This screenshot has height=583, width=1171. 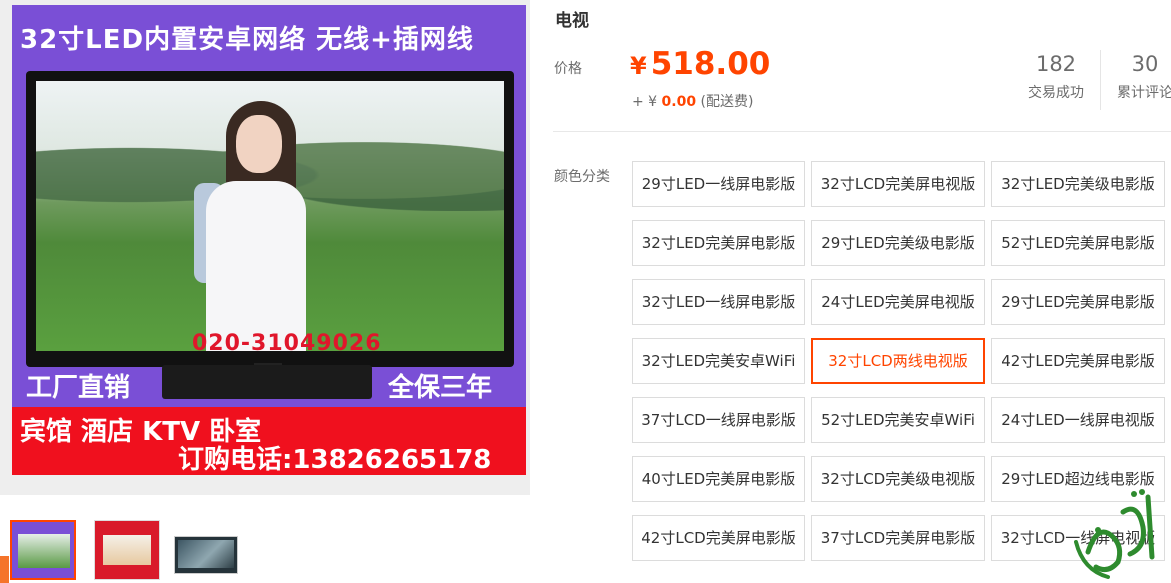 What do you see at coordinates (638, 66) in the screenshot?
I see `currency-symbol: ¥` at bounding box center [638, 66].